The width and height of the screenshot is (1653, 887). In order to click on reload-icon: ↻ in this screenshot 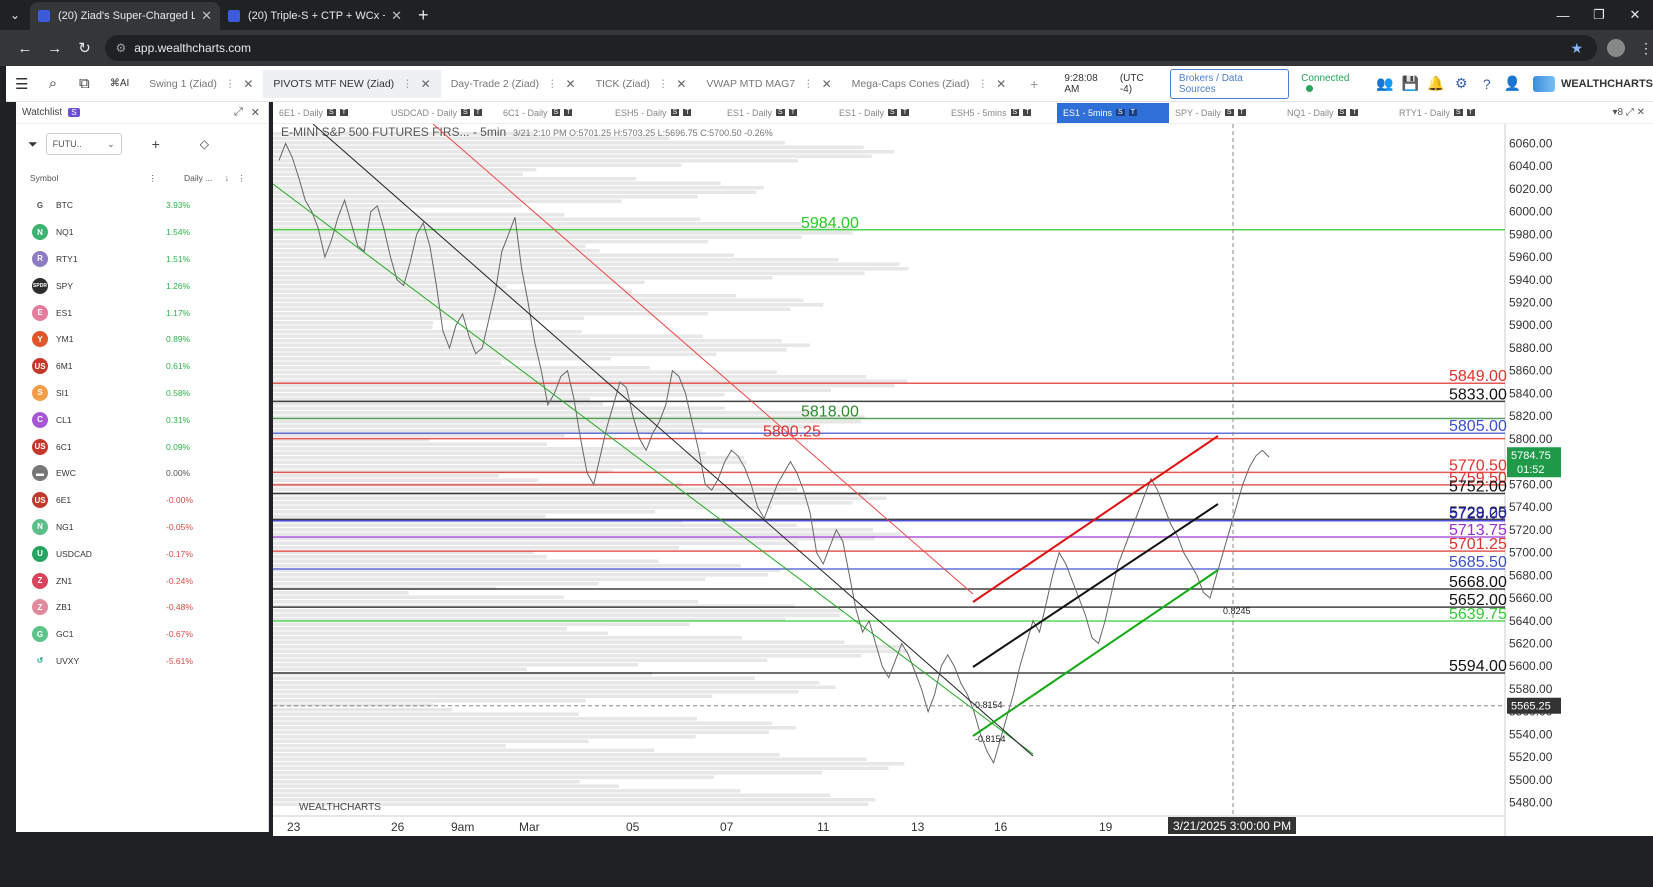, I will do `click(85, 48)`.